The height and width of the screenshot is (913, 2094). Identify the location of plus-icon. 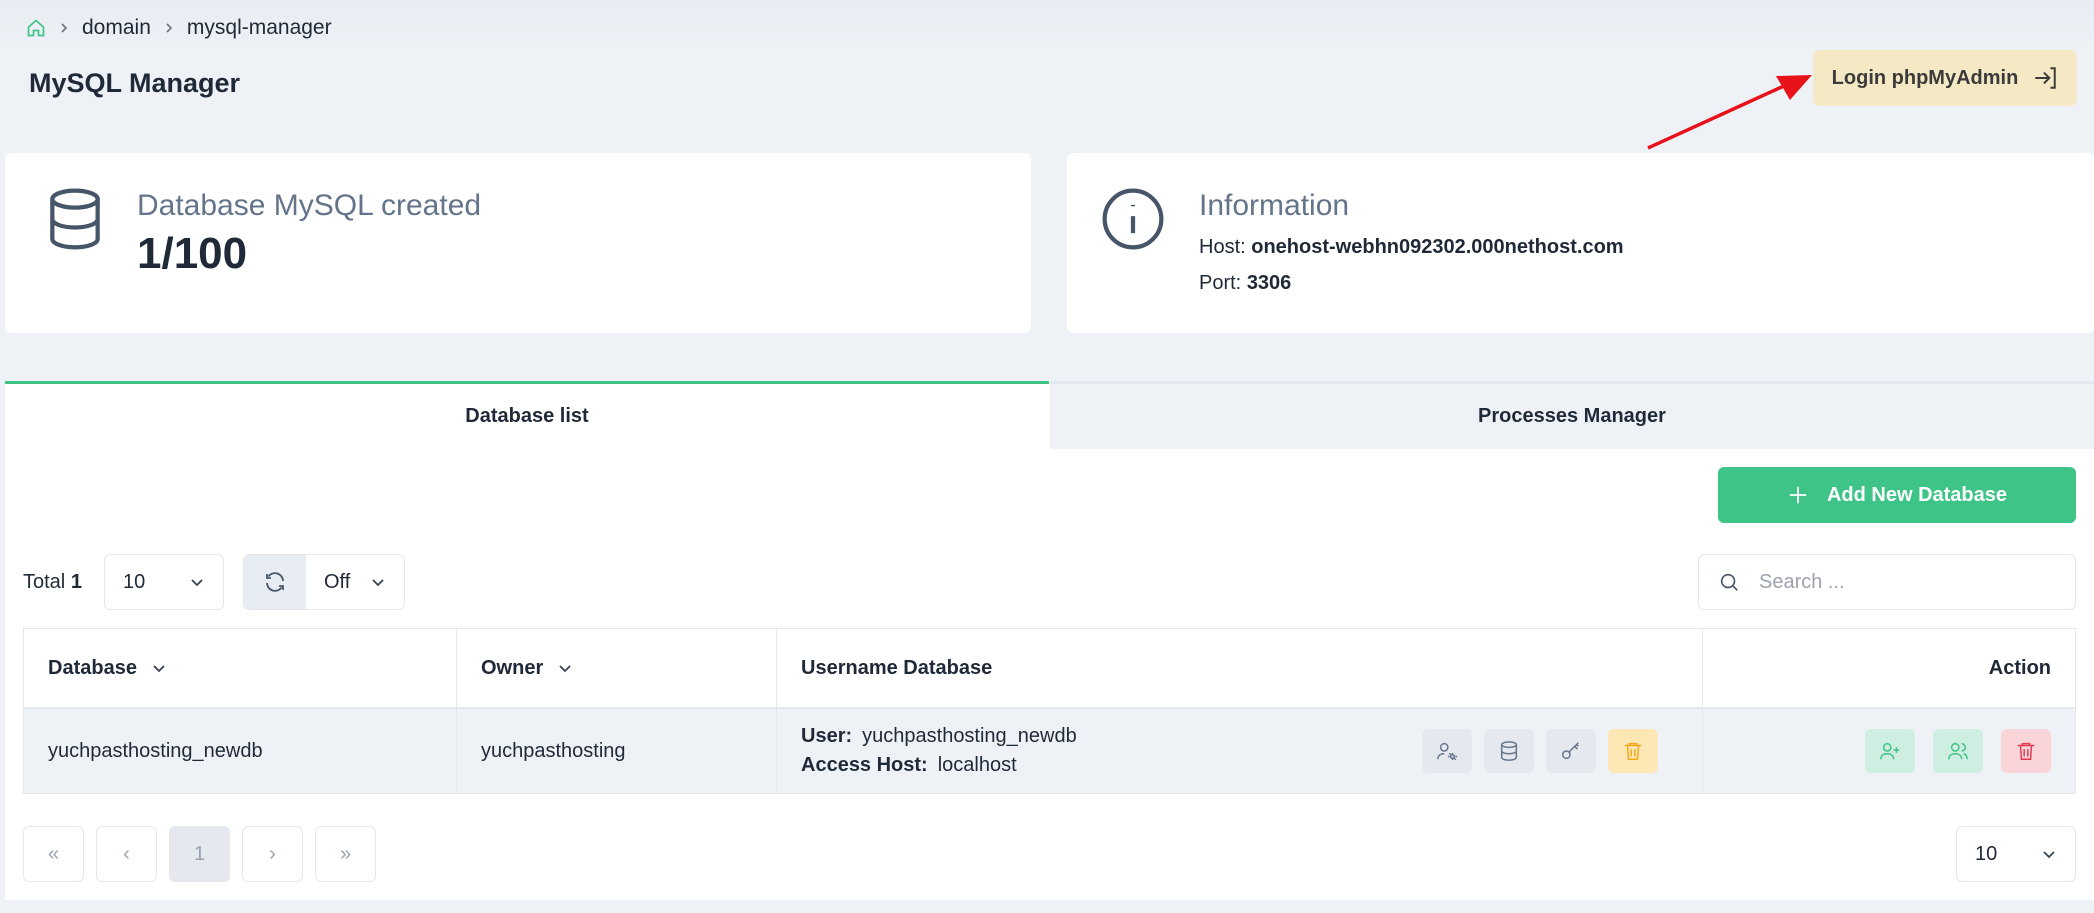
(1798, 495).